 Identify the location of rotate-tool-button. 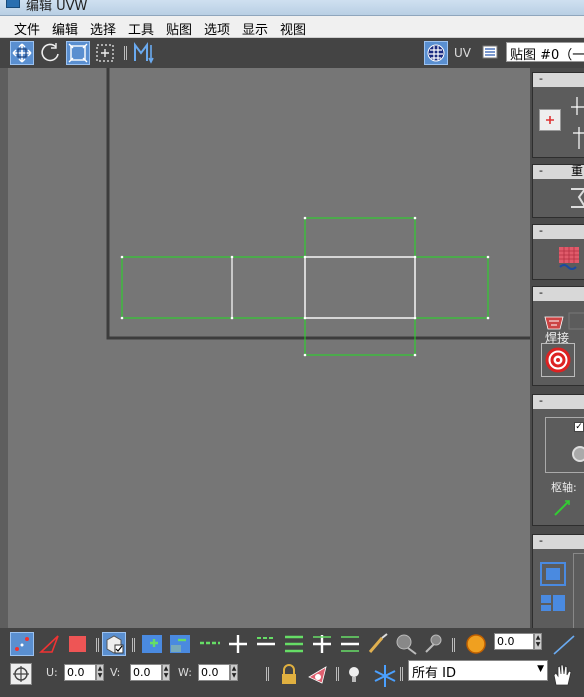
(50, 53).